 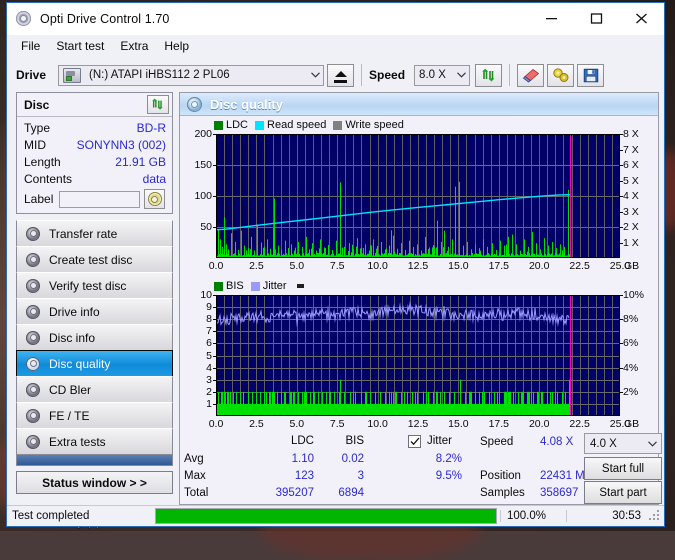 What do you see at coordinates (326, 516) in the screenshot?
I see `progress-fill` at bounding box center [326, 516].